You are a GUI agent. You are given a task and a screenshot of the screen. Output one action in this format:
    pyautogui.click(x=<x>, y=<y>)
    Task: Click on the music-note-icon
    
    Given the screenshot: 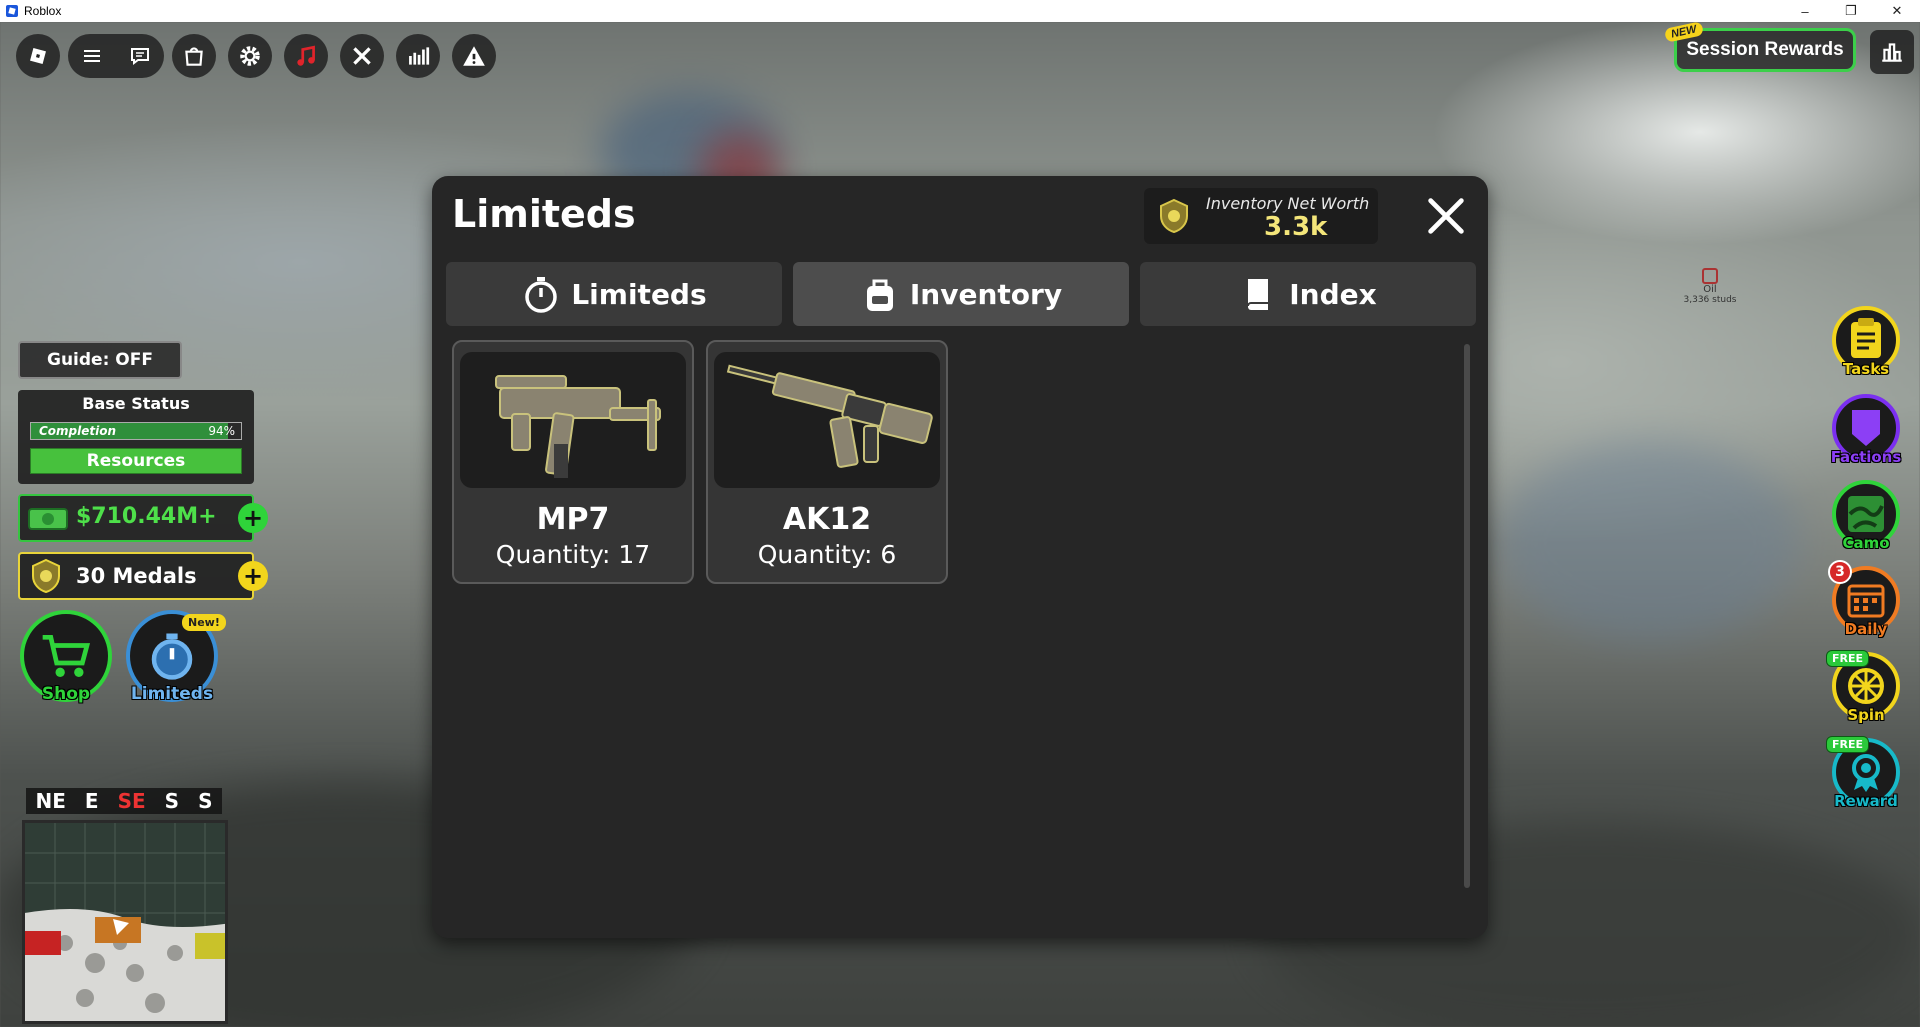 What is the action you would take?
    pyautogui.click(x=306, y=55)
    